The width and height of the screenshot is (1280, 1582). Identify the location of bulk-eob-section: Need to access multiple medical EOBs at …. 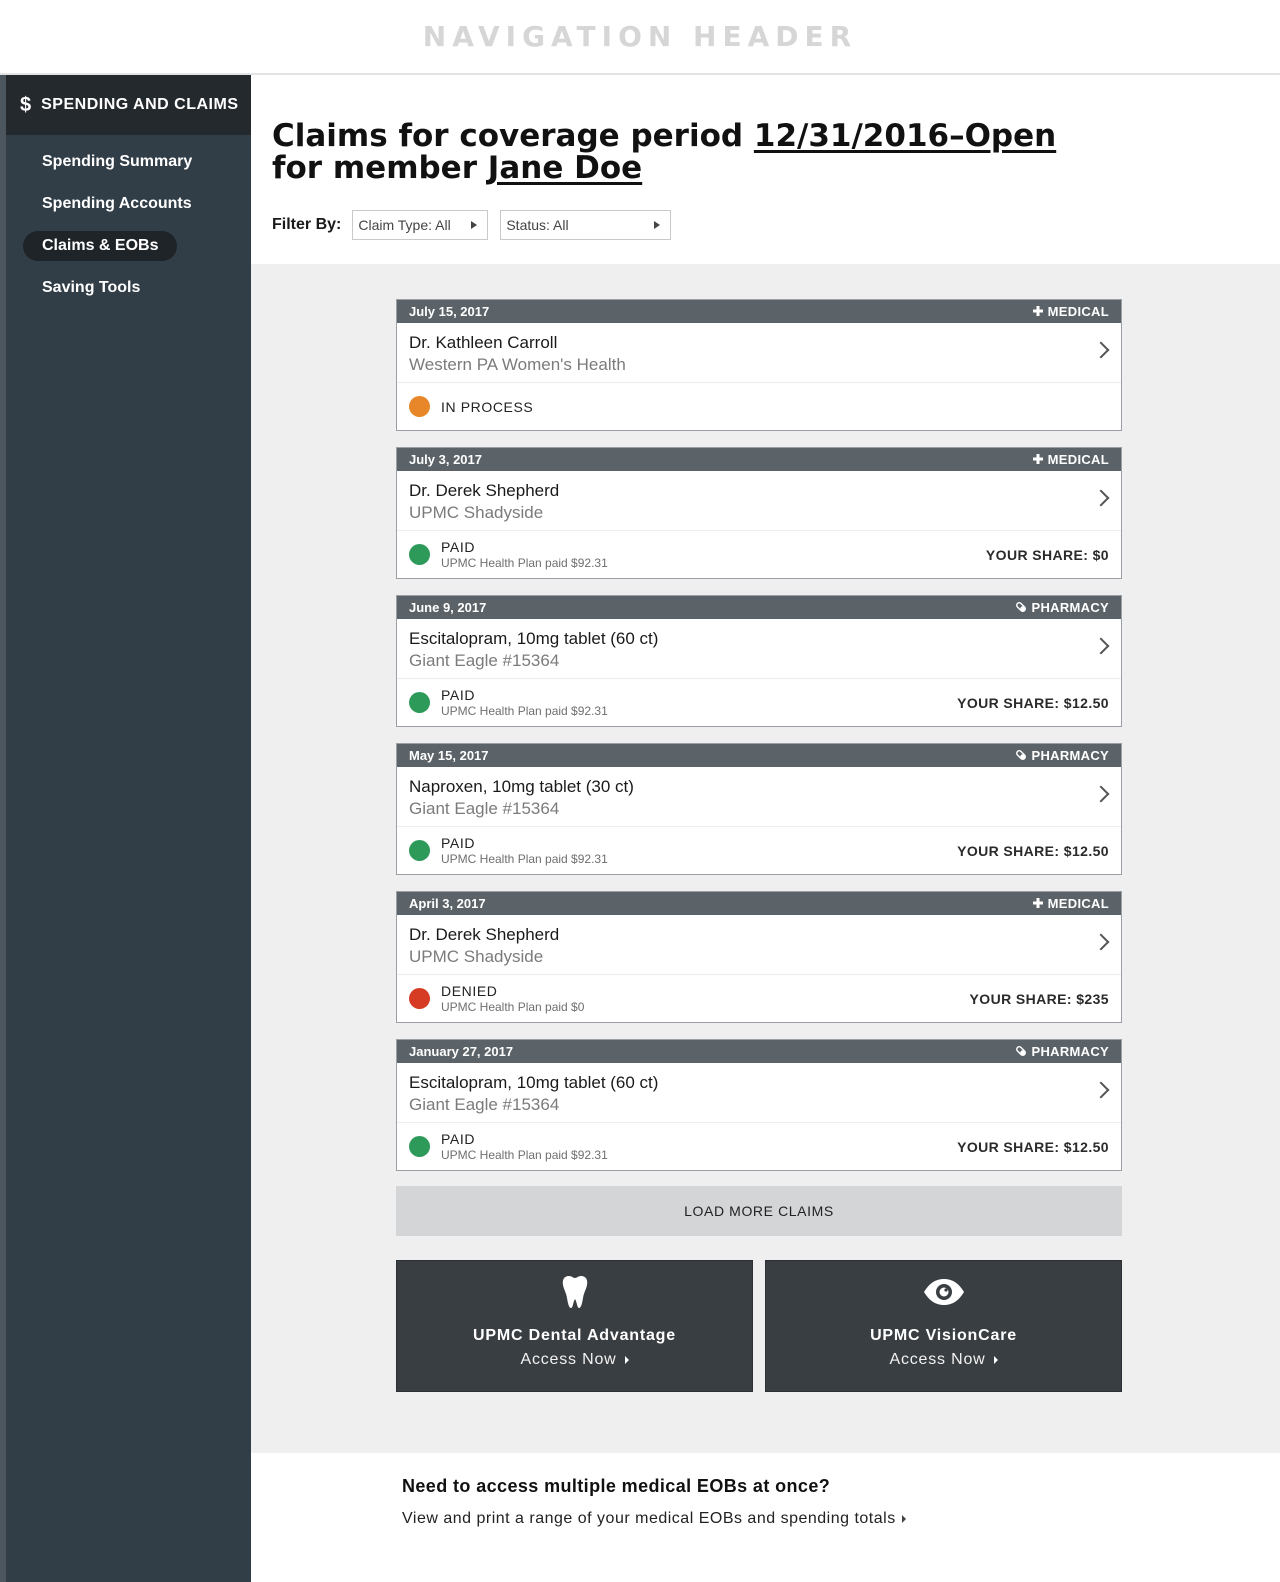
(765, 1517).